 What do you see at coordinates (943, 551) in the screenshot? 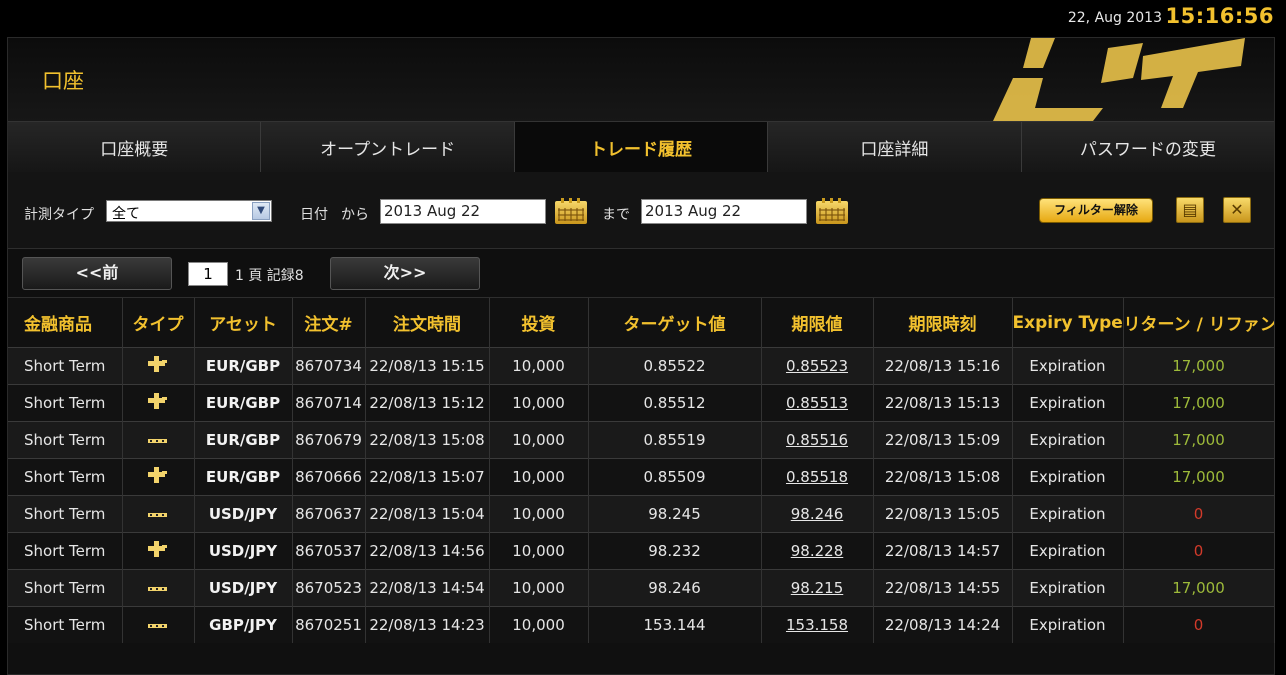
I see `table-cell: 22/08/13 14:57` at bounding box center [943, 551].